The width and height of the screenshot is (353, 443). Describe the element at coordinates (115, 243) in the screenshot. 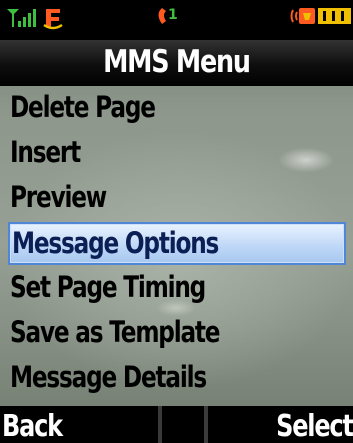

I see `menu-item-label: Message Options` at that location.